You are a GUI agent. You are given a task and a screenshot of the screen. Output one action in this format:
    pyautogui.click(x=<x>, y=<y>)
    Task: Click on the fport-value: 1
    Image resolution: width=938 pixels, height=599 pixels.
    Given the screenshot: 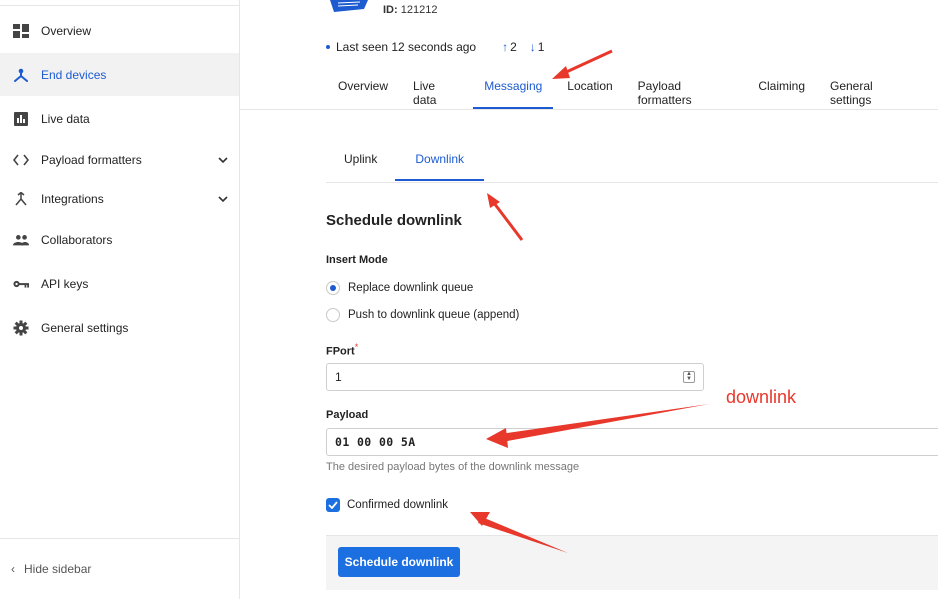 What is the action you would take?
    pyautogui.click(x=338, y=377)
    